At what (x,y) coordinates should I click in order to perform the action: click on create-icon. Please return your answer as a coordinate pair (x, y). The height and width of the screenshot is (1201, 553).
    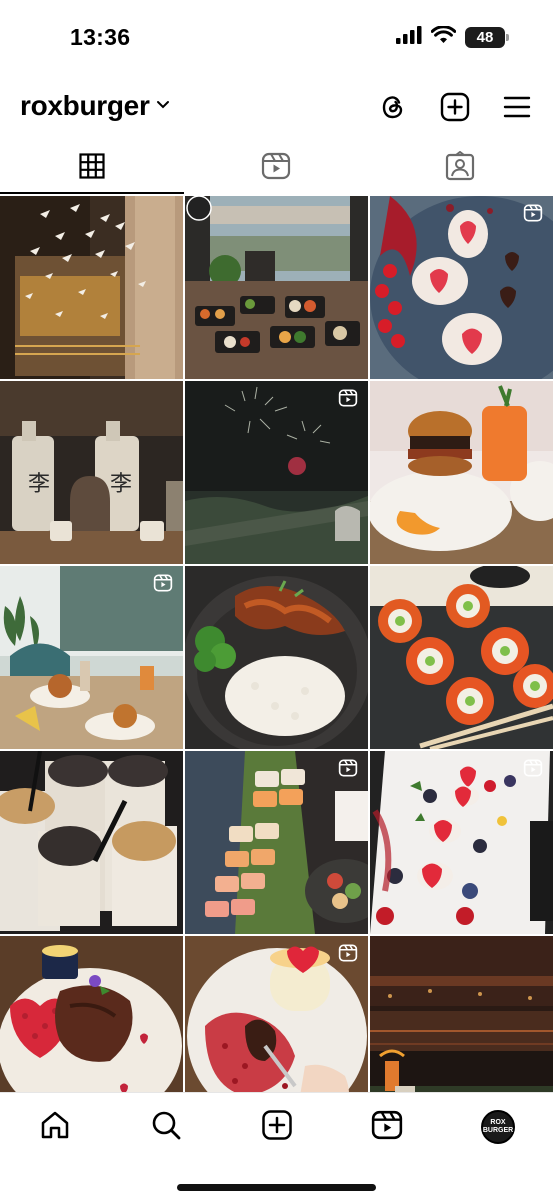
    Looking at the image, I should click on (277, 1127).